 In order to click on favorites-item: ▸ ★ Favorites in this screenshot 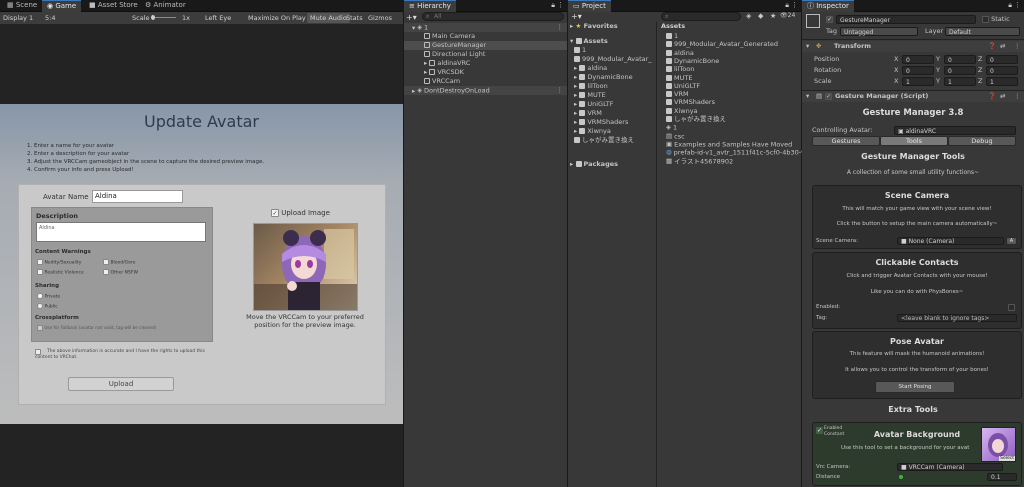, I will do `click(594, 26)`.